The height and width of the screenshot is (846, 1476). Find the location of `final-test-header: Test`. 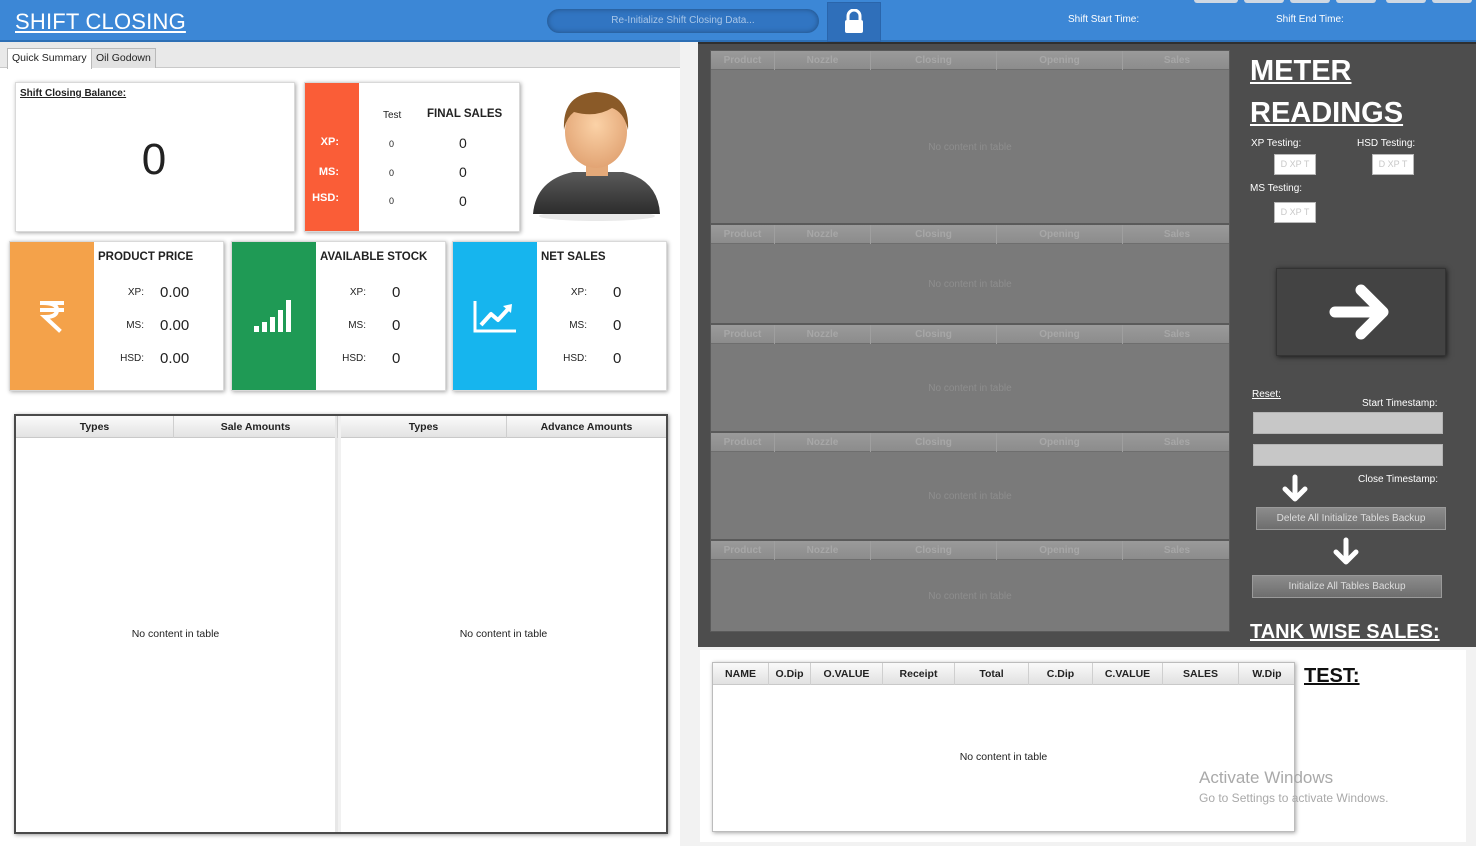

final-test-header: Test is located at coordinates (392, 115).